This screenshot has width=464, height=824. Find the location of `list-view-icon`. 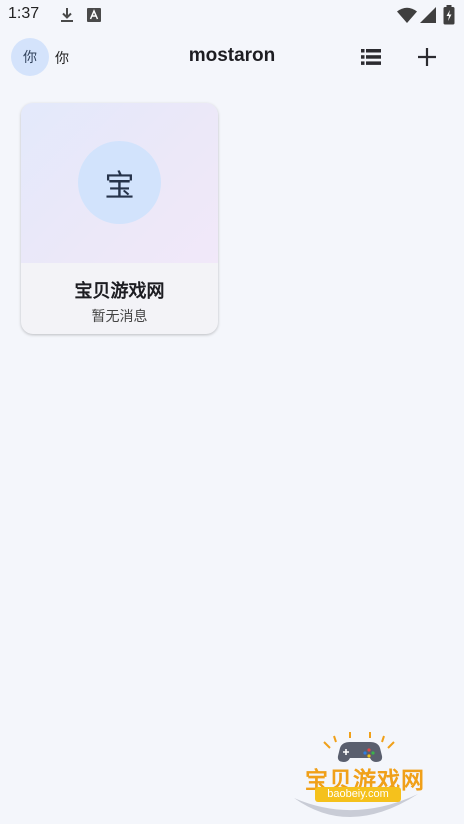

list-view-icon is located at coordinates (371, 57).